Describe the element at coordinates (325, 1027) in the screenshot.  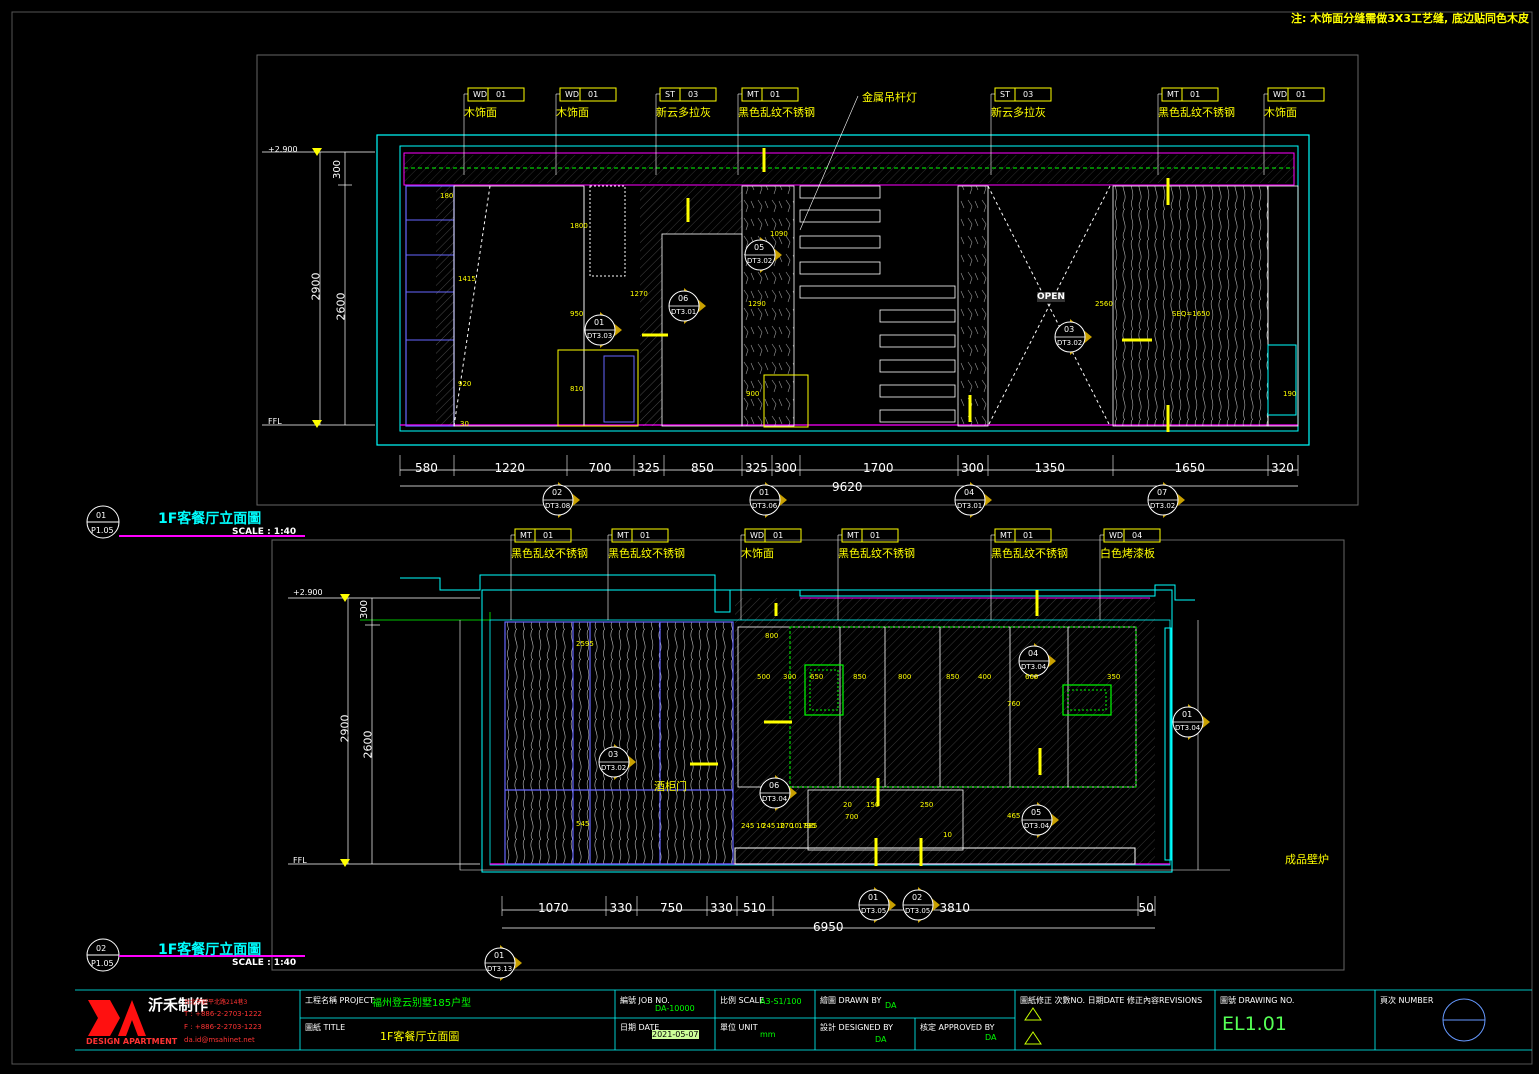
I see `title-label: 圖紙 TITLE` at that location.